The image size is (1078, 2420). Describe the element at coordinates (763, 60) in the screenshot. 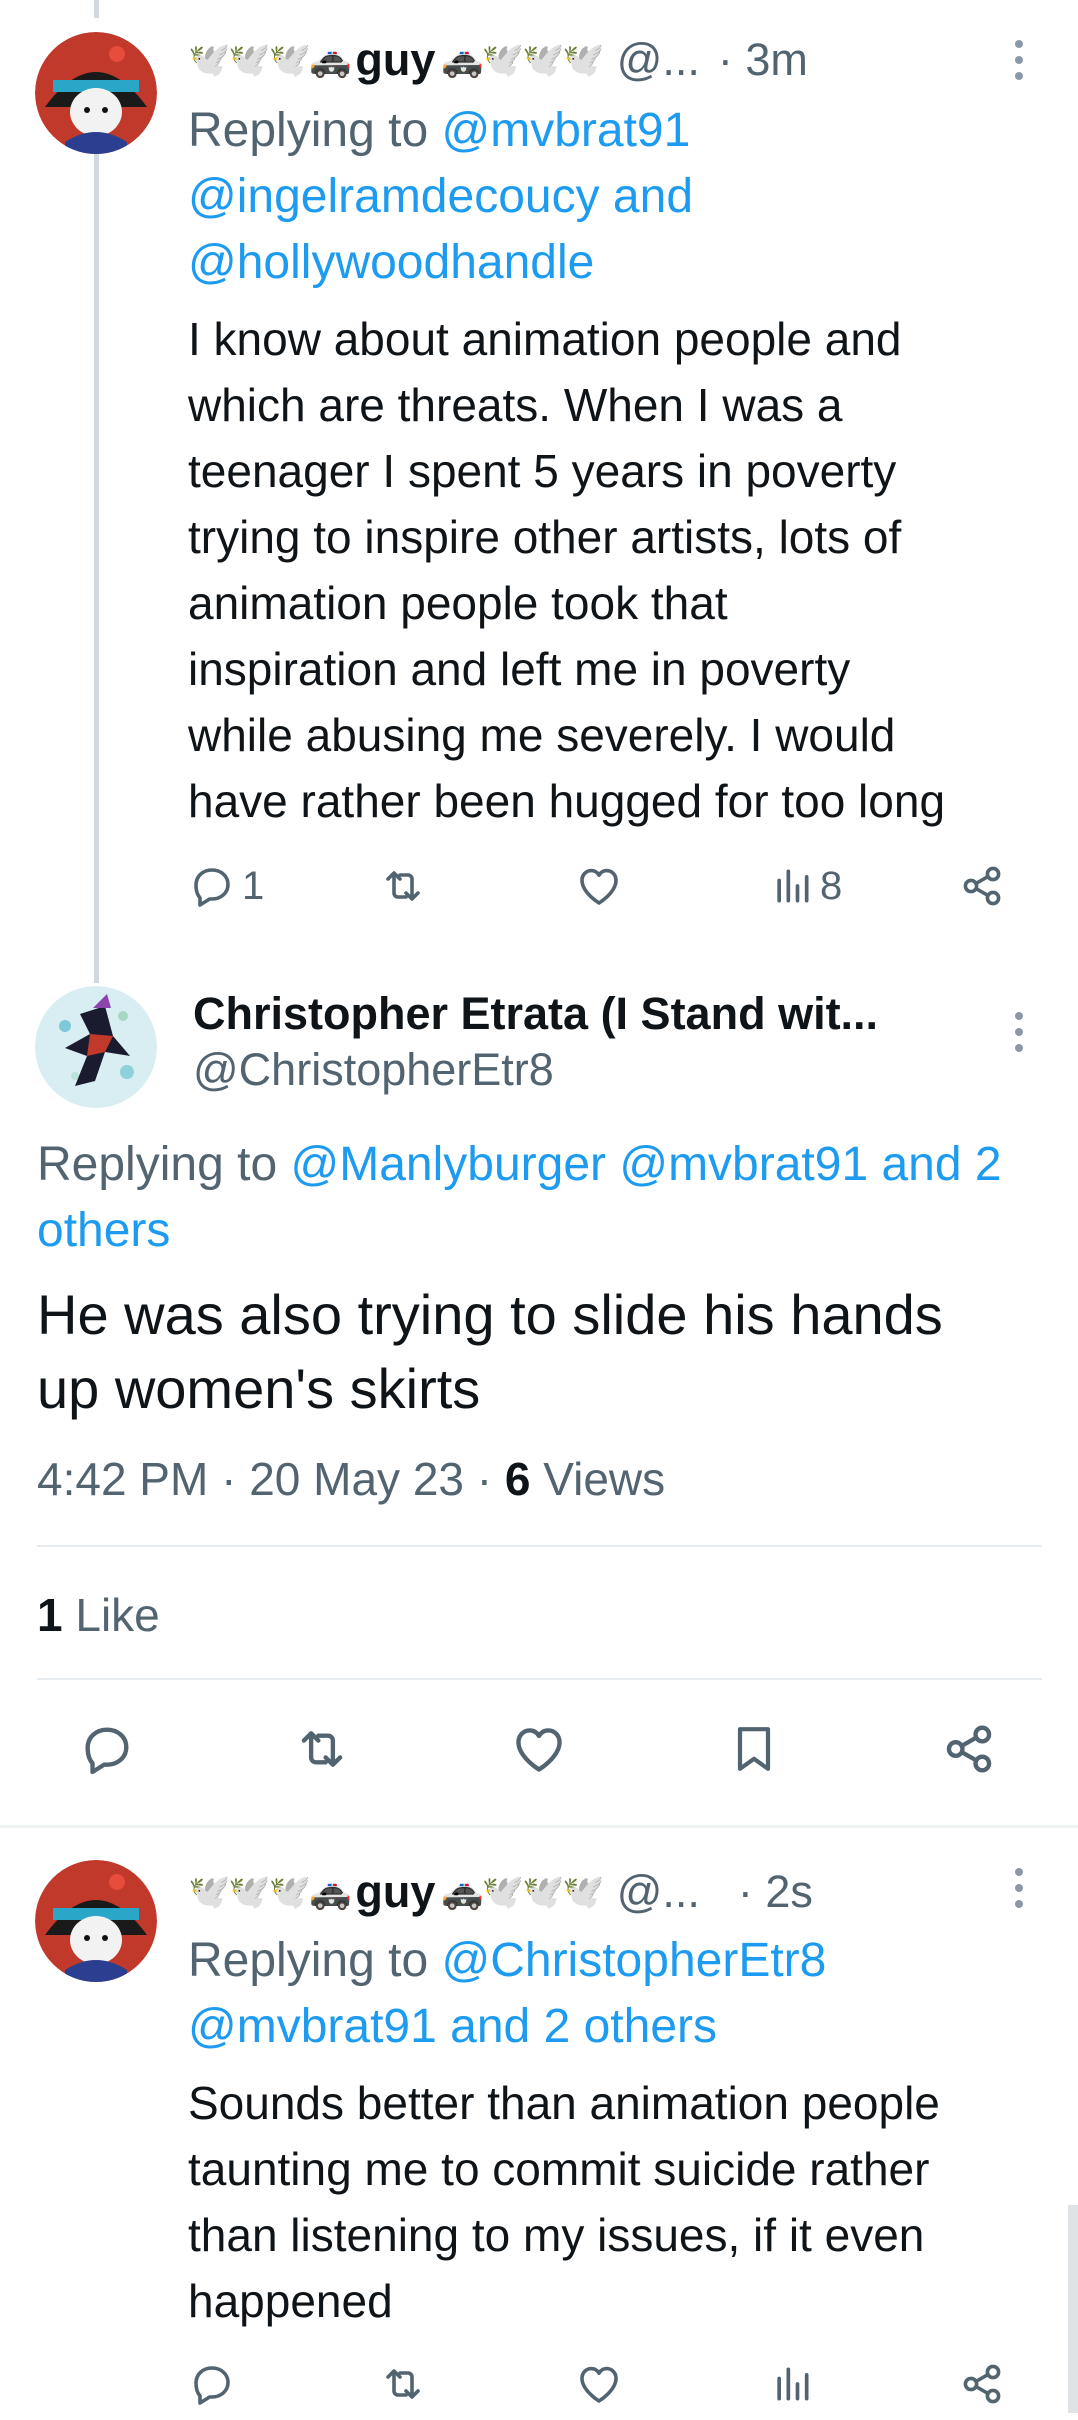

I see `timestamp: · 3m` at that location.